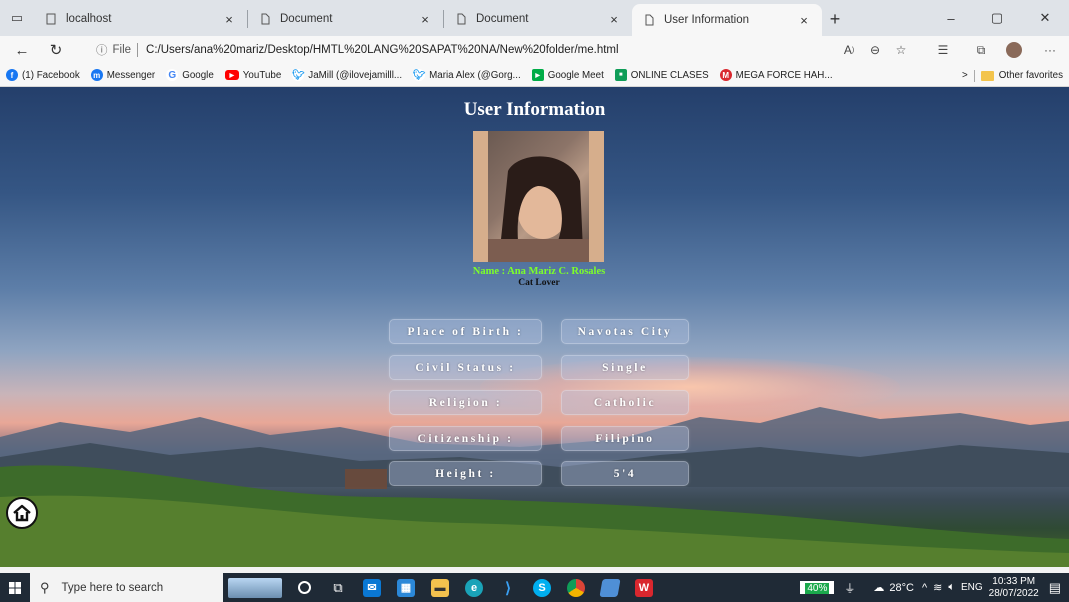  Describe the element at coordinates (625, 331) in the screenshot. I see `place-of-birth-value: Navotas City` at that location.